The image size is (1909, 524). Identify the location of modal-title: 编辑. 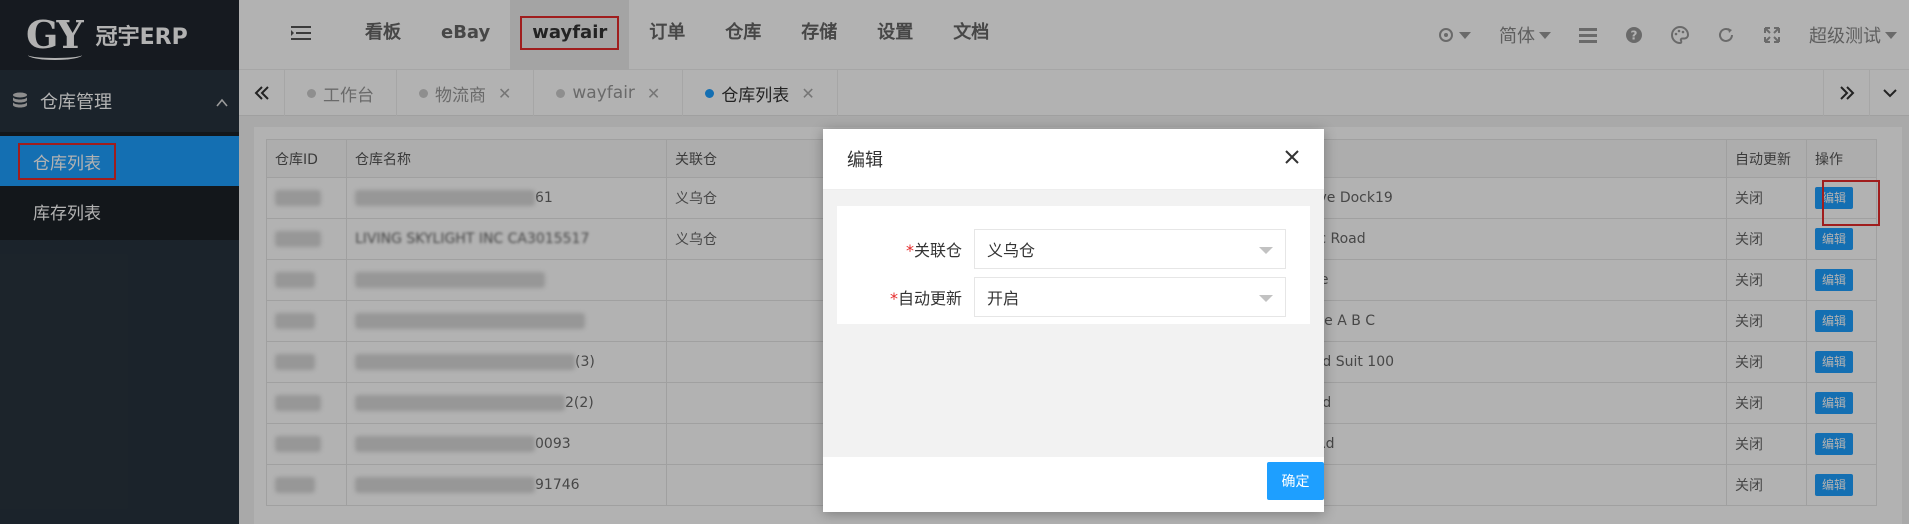
(865, 160).